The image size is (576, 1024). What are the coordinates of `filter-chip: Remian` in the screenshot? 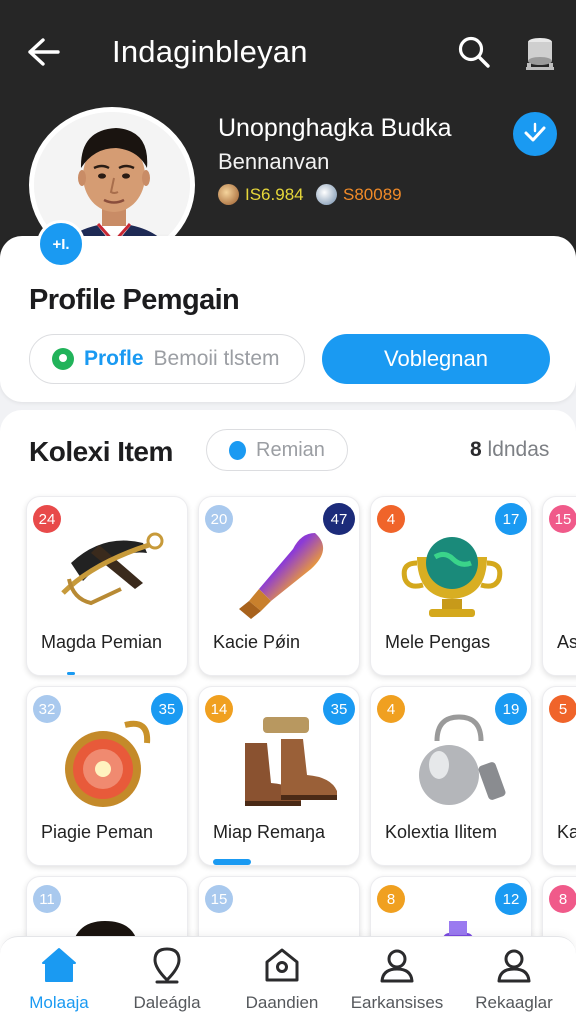 It's located at (277, 450).